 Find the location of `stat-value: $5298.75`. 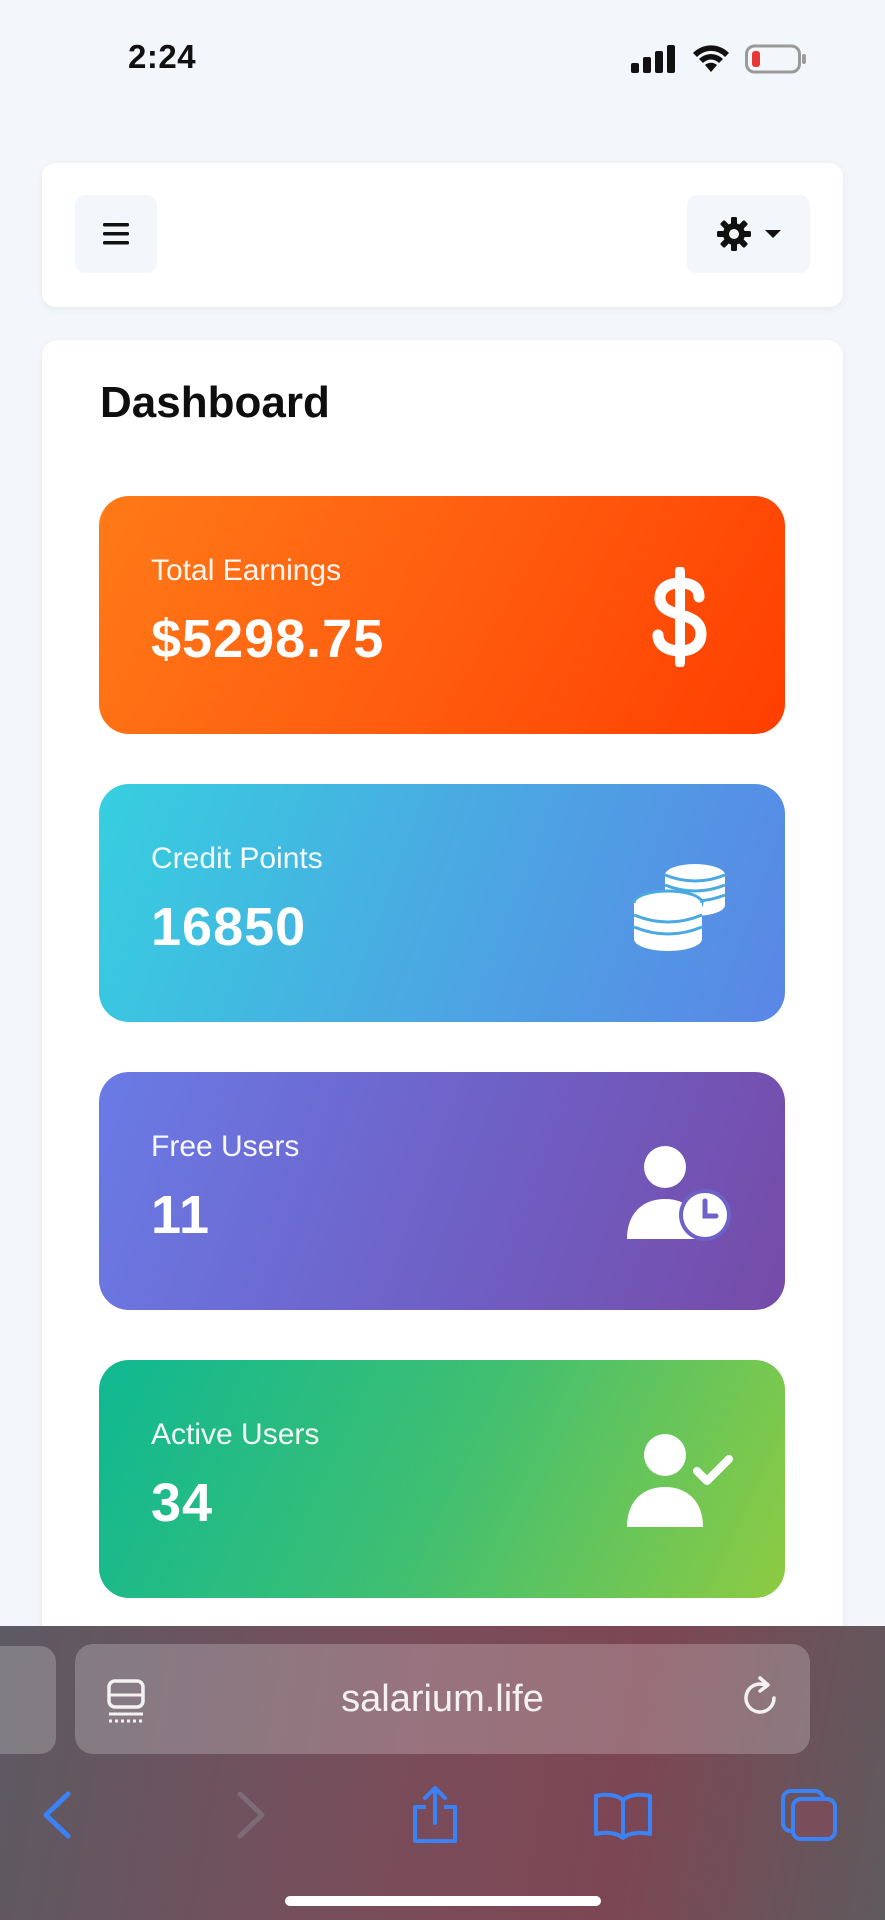

stat-value: $5298.75 is located at coordinates (268, 639).